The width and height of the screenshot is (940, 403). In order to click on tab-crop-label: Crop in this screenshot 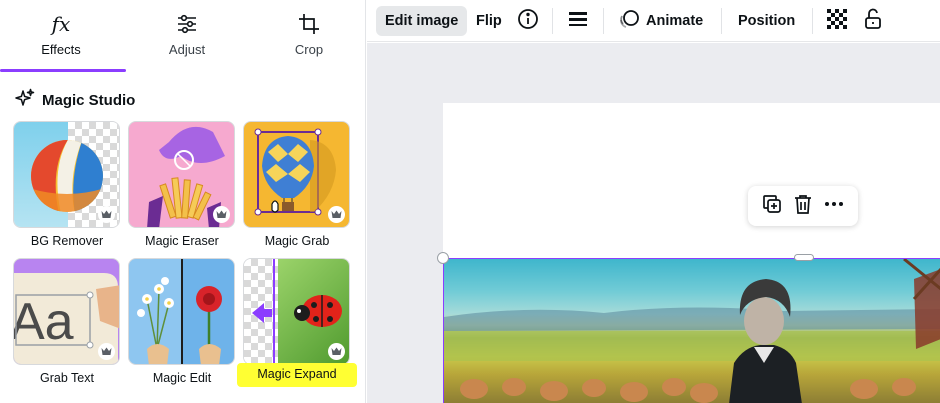, I will do `click(309, 49)`.